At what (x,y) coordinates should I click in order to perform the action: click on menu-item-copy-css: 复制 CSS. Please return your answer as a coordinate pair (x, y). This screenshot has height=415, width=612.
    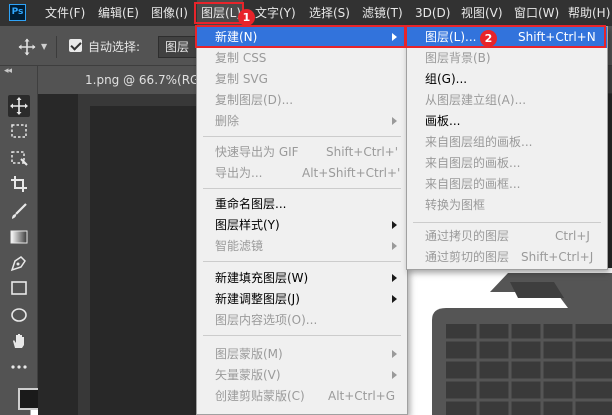
    Looking at the image, I should click on (302, 58).